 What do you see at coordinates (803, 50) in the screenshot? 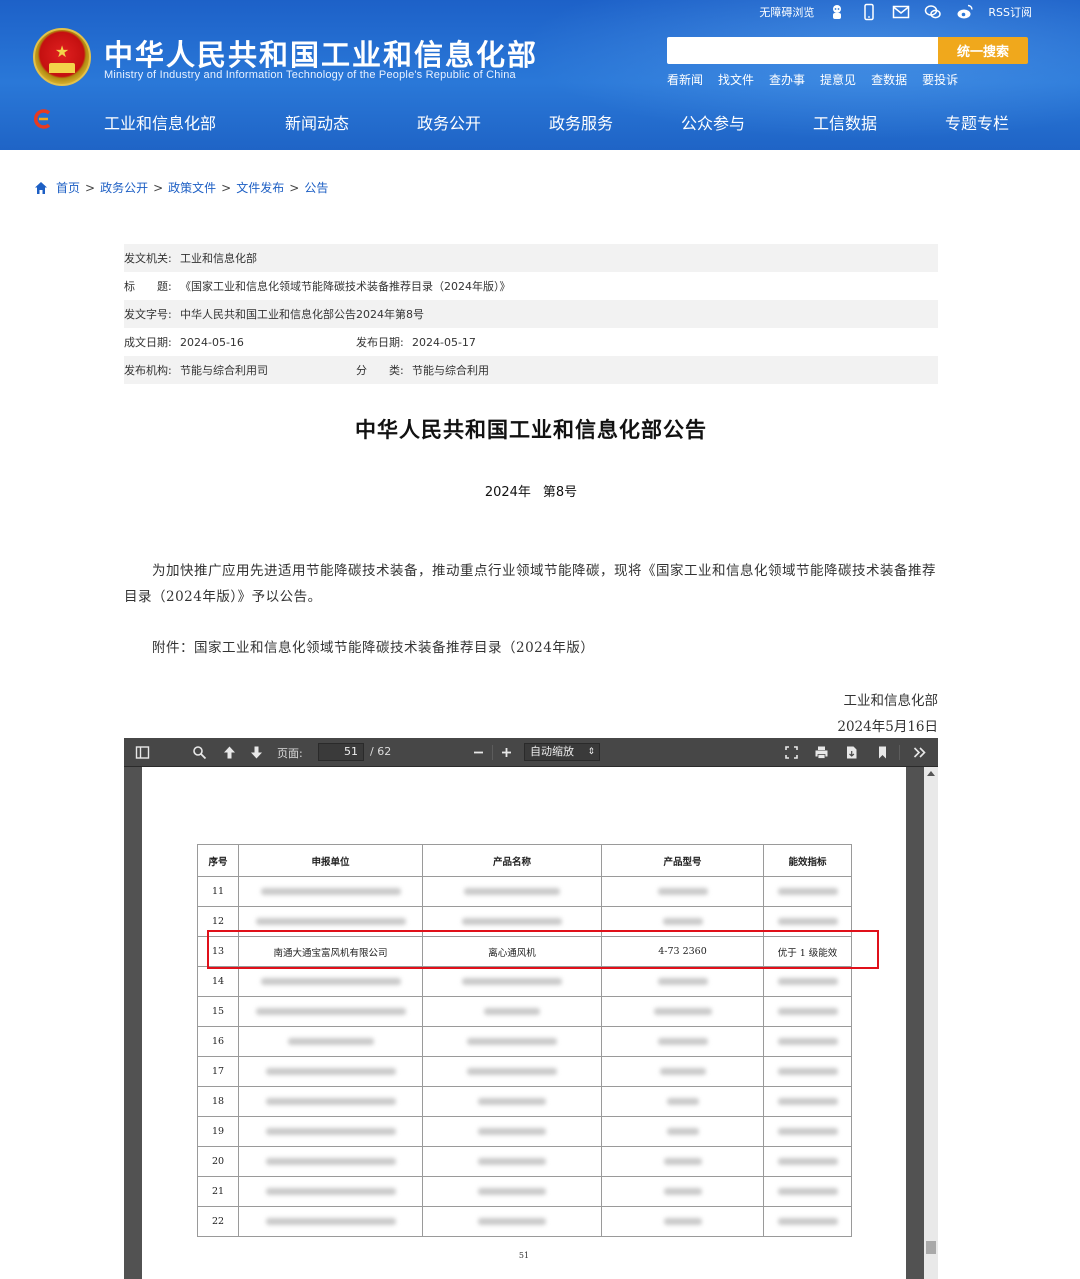
I see `search-input` at bounding box center [803, 50].